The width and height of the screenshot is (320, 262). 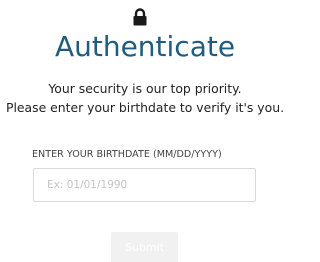 I want to click on submit-button: Submit, so click(x=144, y=247).